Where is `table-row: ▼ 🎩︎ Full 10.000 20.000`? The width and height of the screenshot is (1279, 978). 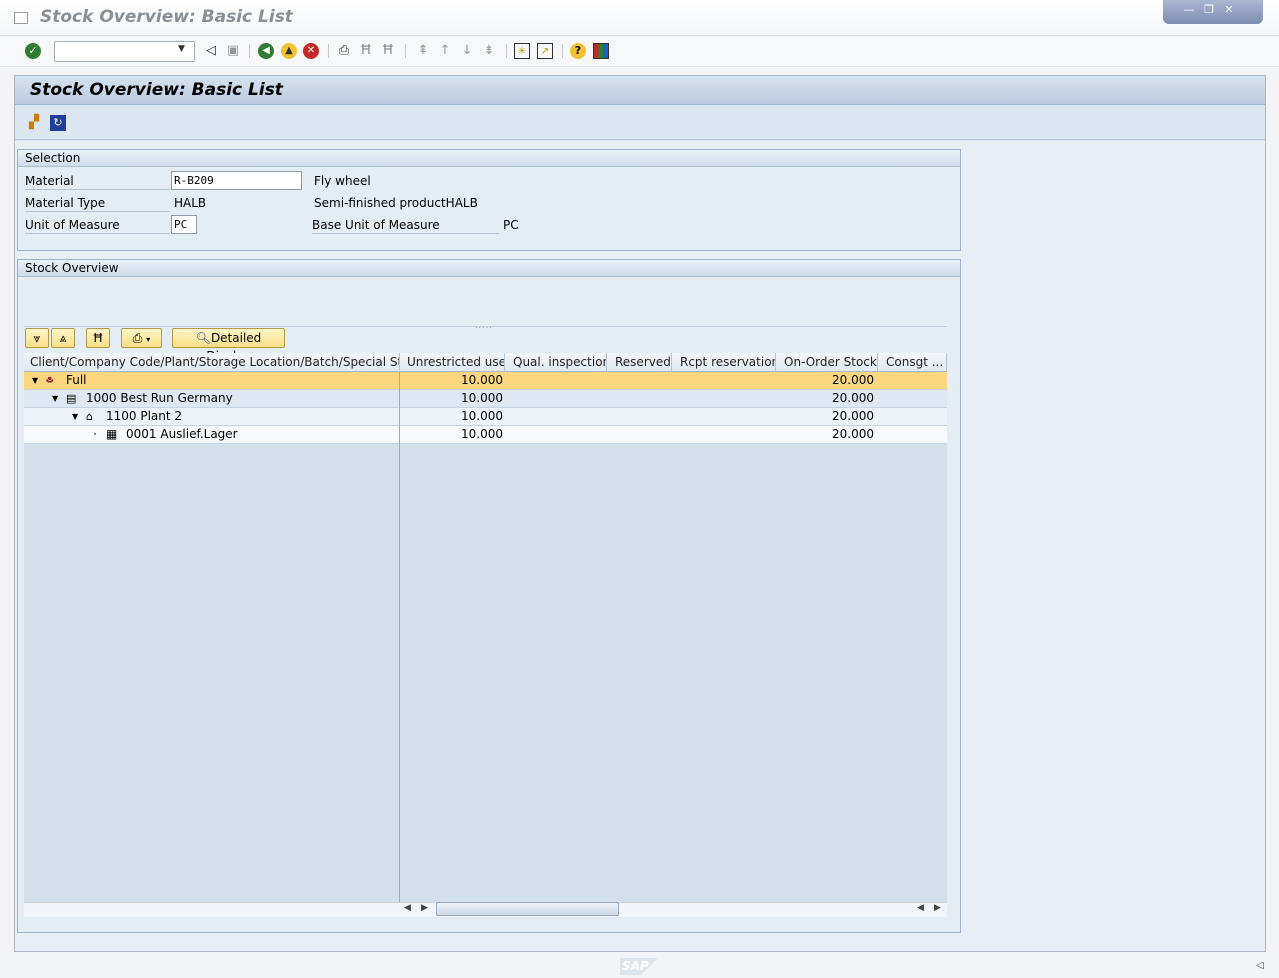
table-row: ▼ 🎩︎ Full 10.000 20.000 is located at coordinates (485, 381).